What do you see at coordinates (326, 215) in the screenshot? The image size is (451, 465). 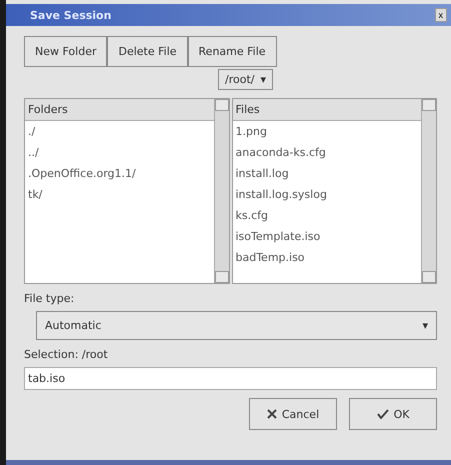 I see `list-item: ks.cfg` at bounding box center [326, 215].